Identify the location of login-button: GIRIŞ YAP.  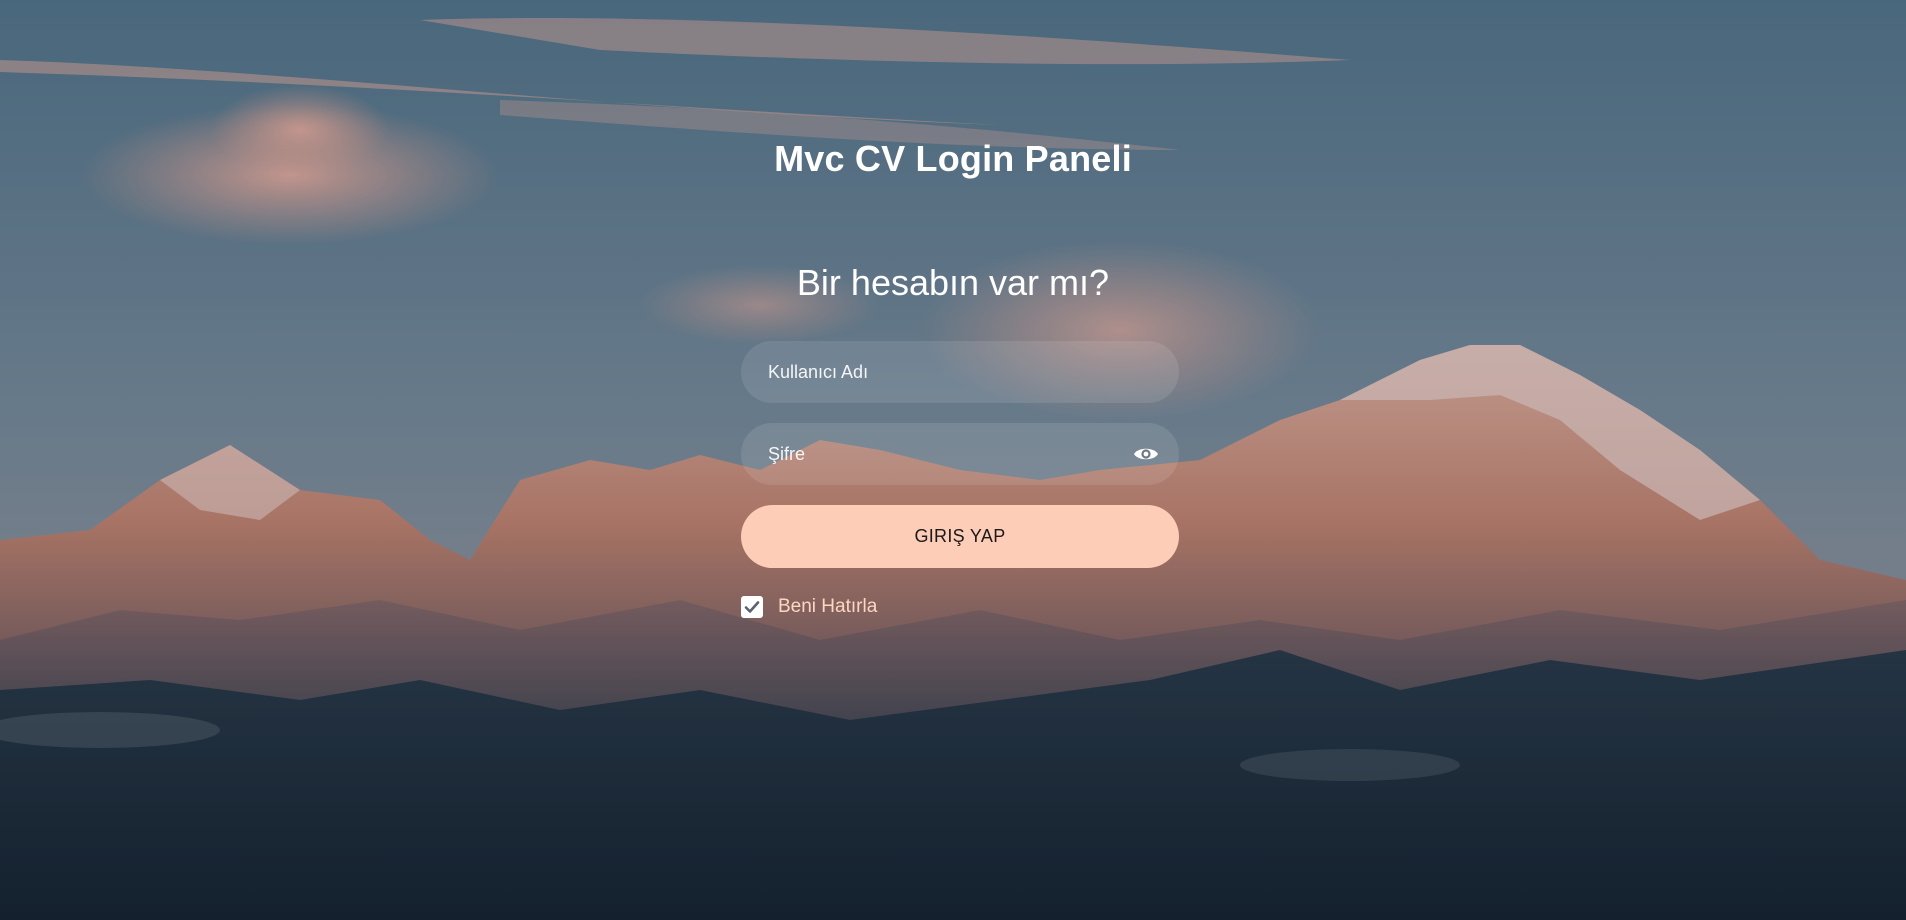
(960, 536).